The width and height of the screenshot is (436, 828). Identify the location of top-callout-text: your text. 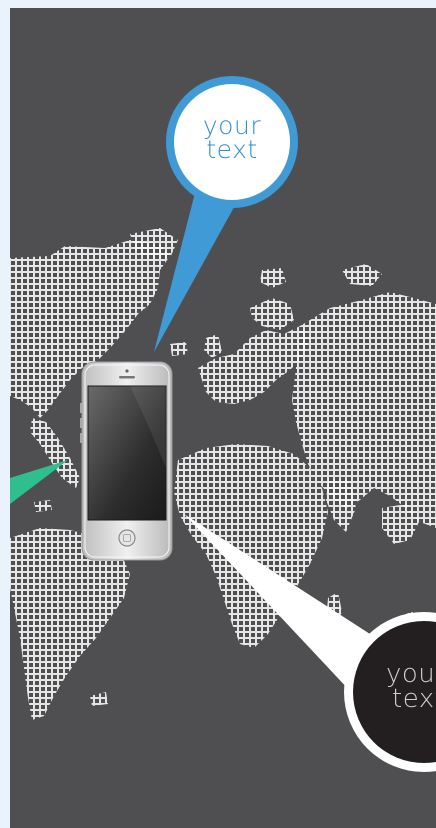
(232, 138).